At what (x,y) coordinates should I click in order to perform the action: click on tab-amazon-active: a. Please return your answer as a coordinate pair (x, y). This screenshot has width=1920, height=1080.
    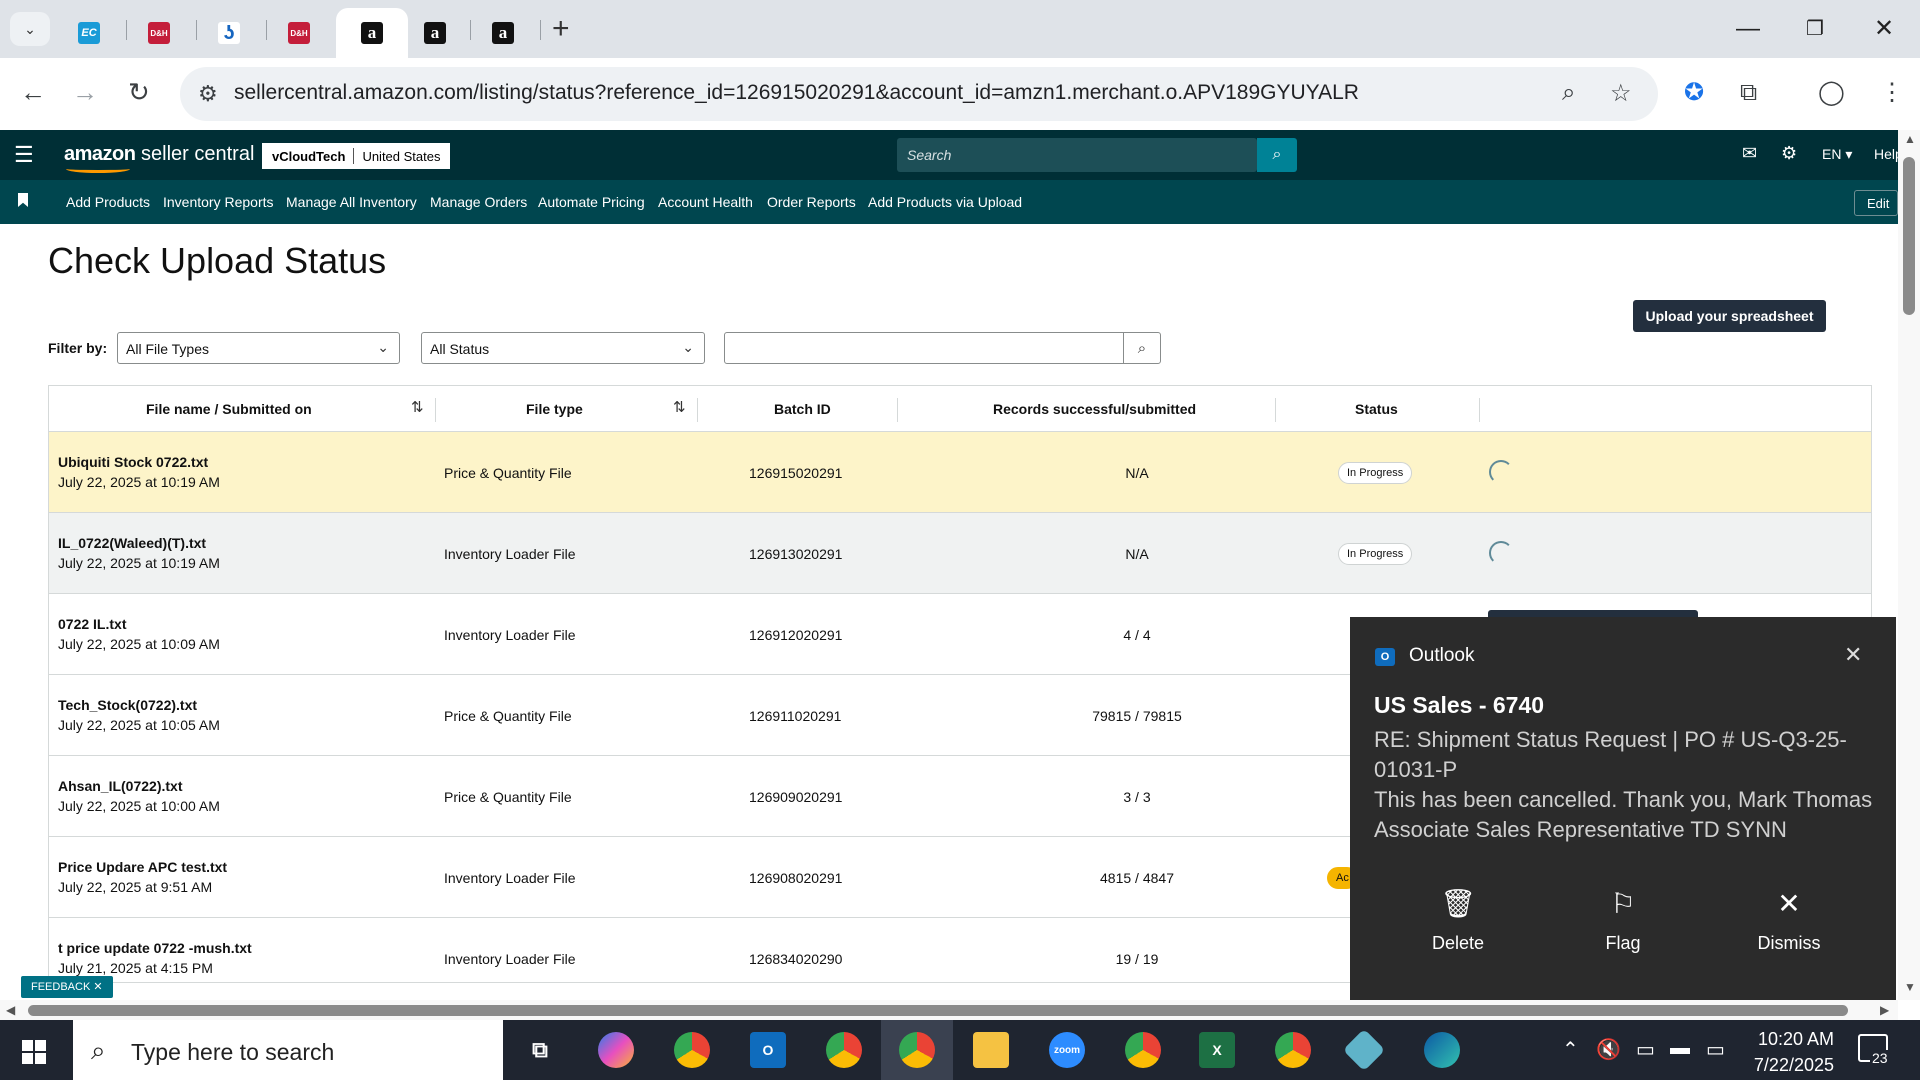
    Looking at the image, I should click on (372, 33).